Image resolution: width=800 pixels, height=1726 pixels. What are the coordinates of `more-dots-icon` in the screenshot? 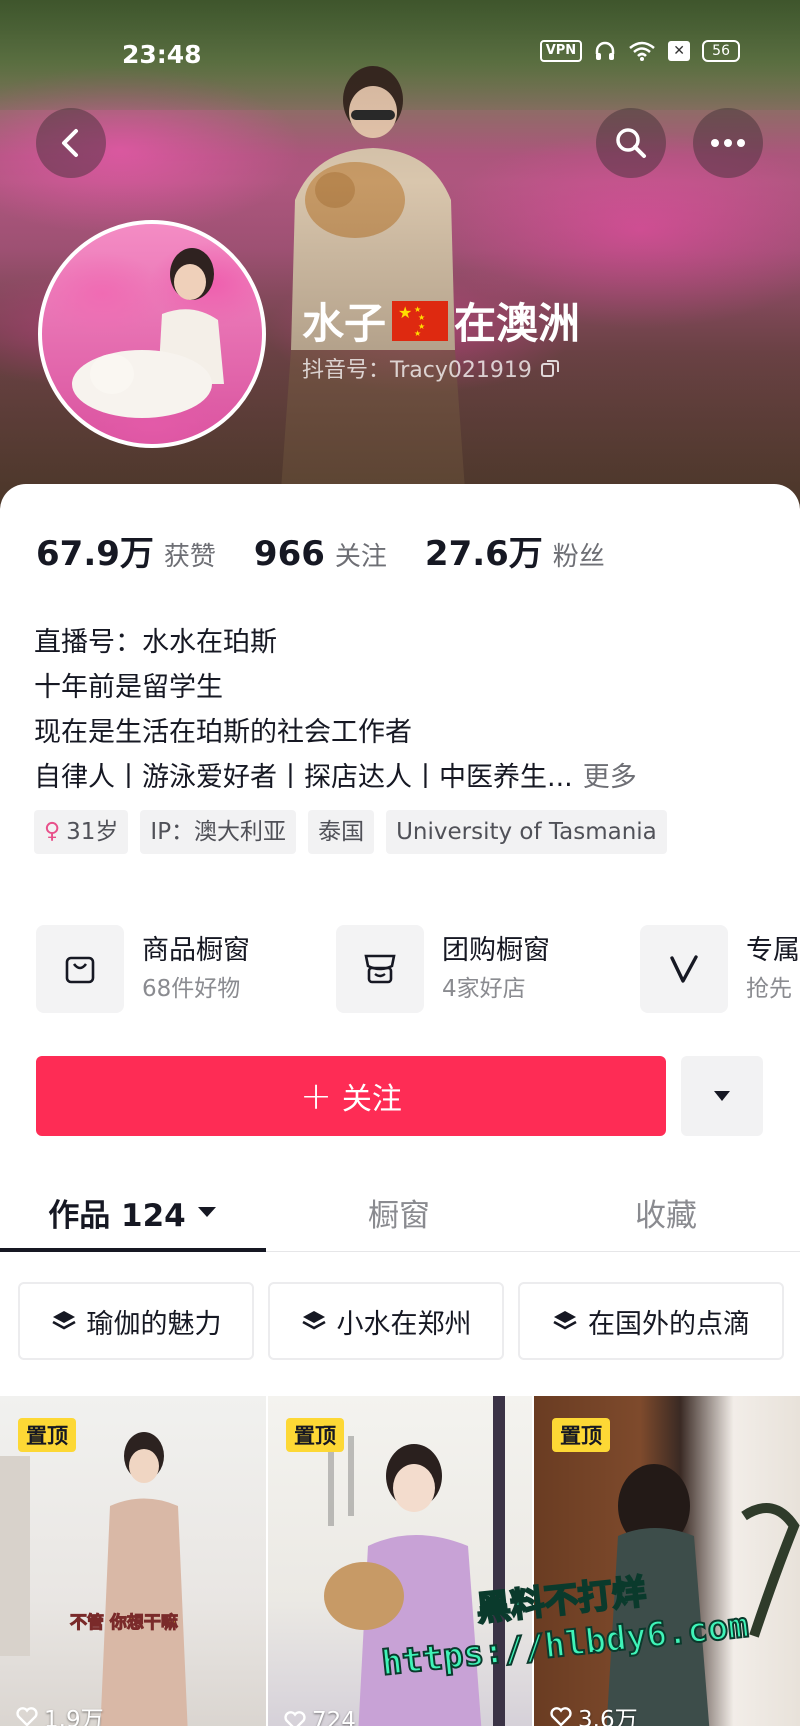 It's located at (728, 143).